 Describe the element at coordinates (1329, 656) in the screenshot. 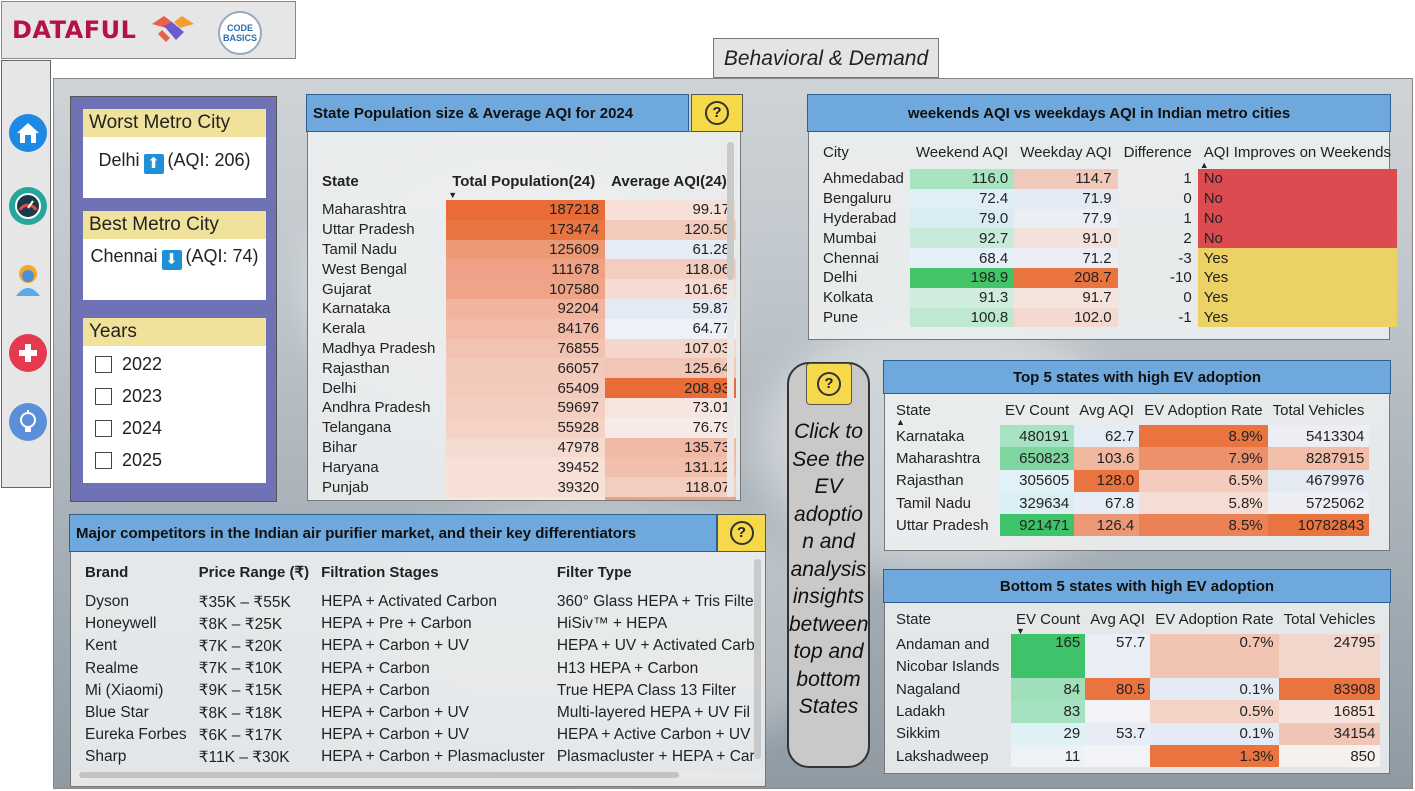

I see `total-vehicles-cell: 24795` at that location.